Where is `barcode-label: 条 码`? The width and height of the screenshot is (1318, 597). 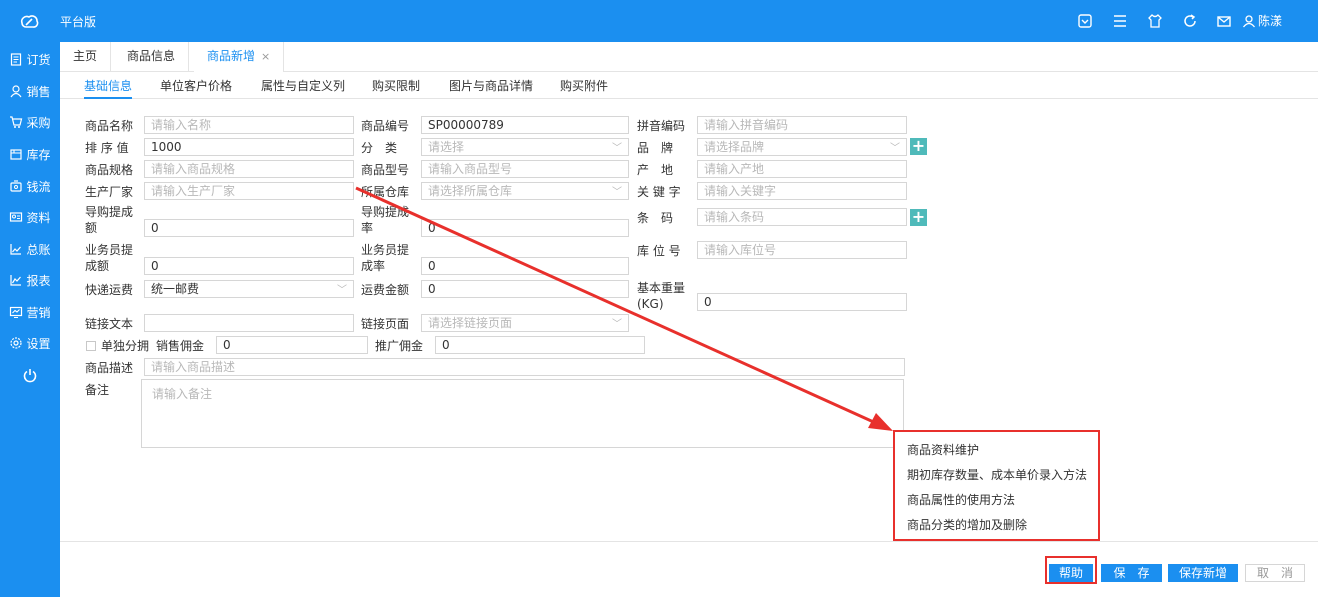
barcode-label: 条 码 is located at coordinates (655, 218).